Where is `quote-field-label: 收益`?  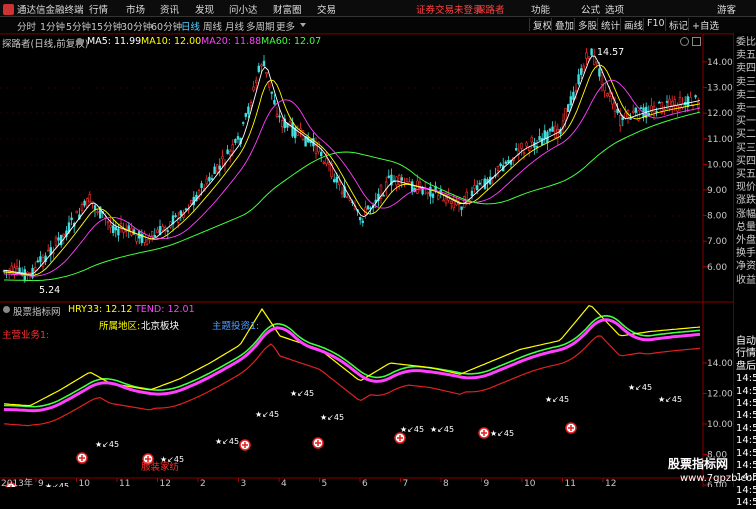
quote-field-label: 收益 is located at coordinates (746, 280).